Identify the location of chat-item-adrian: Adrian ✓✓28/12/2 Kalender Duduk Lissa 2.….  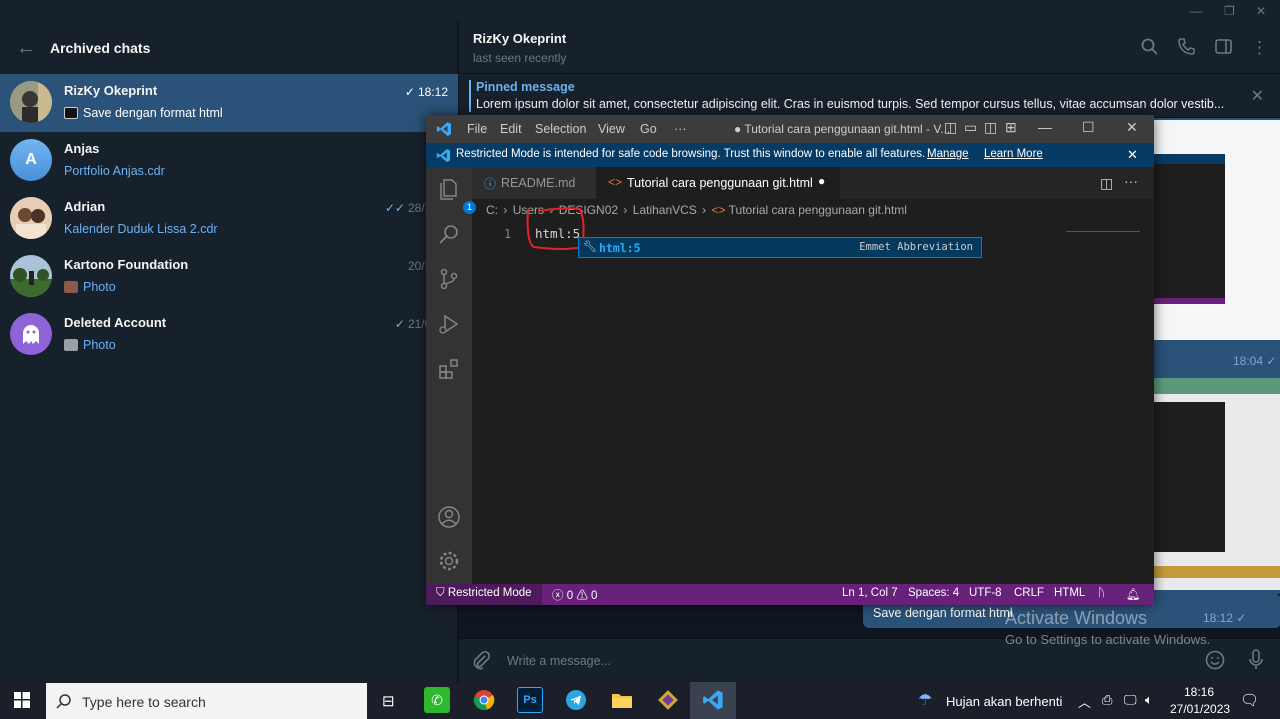
(229, 219).